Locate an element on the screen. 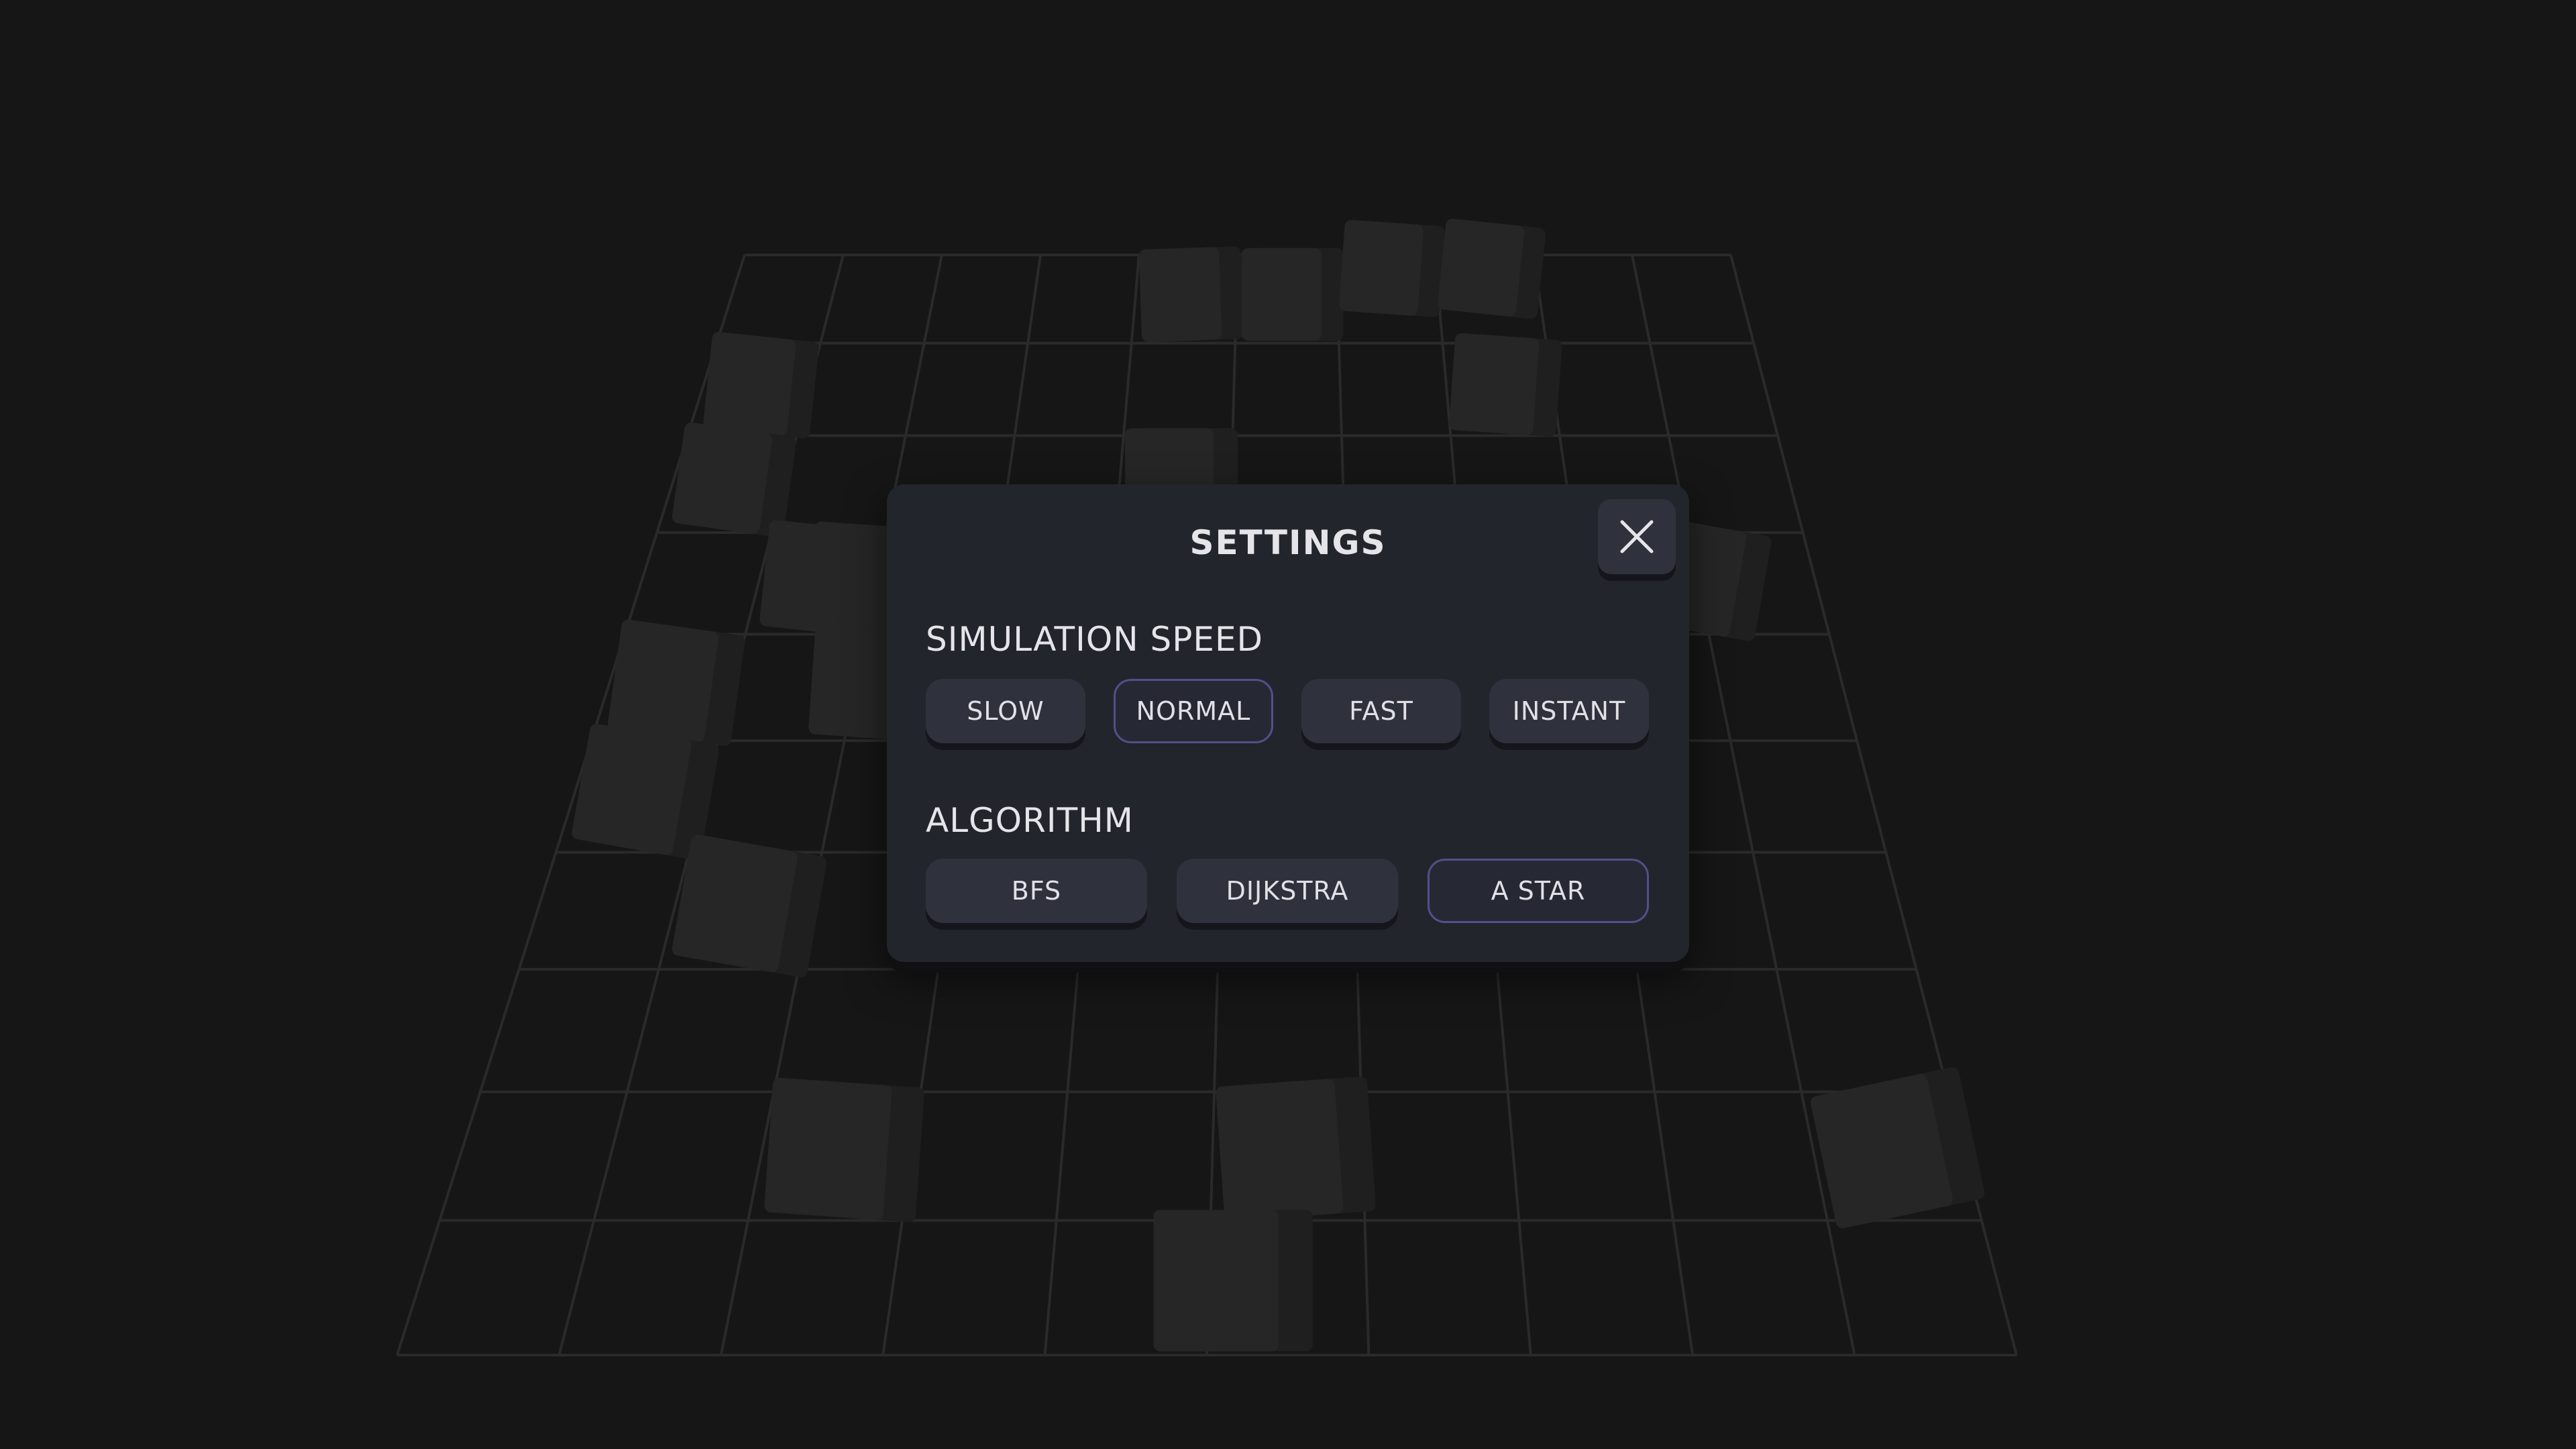  close-icon is located at coordinates (1637, 536).